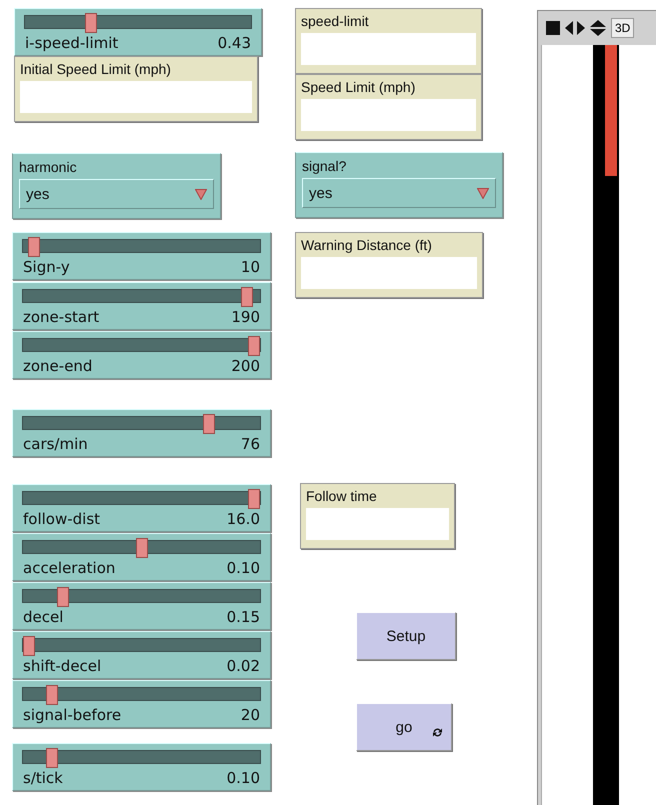  What do you see at coordinates (325, 166) in the screenshot?
I see `chooser-label: signal?` at bounding box center [325, 166].